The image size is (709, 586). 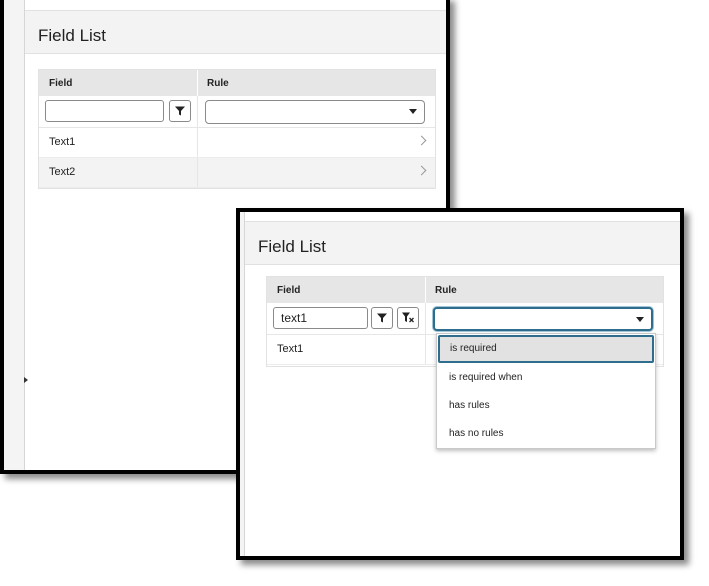 I want to click on dropdown-option-is-required: is required, so click(x=546, y=349).